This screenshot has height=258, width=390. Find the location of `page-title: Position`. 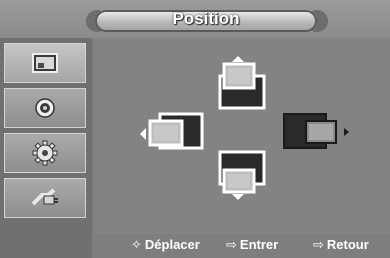

page-title: Position is located at coordinates (206, 18).